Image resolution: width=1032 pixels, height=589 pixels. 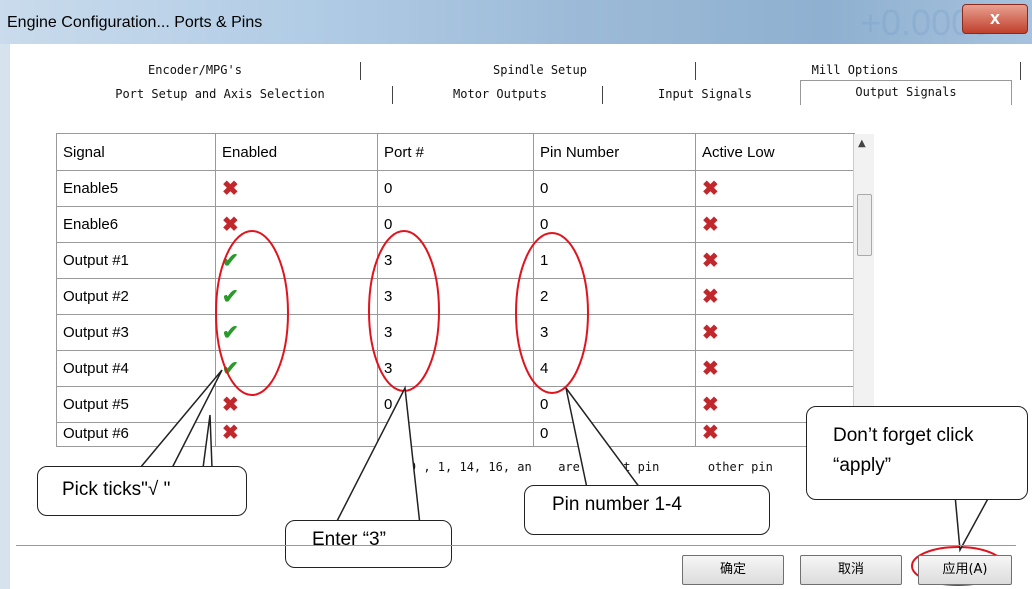 What do you see at coordinates (136, 224) in the screenshot?
I see `signal-cell: Enable6` at bounding box center [136, 224].